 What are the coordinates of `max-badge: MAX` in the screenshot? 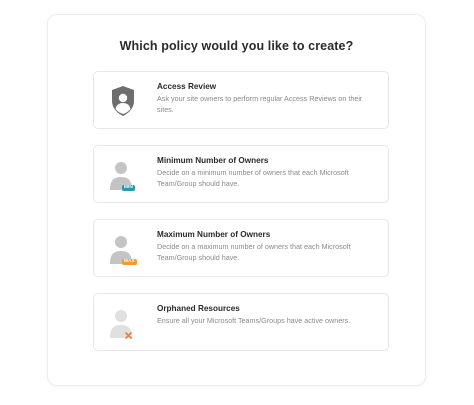 It's located at (129, 262).